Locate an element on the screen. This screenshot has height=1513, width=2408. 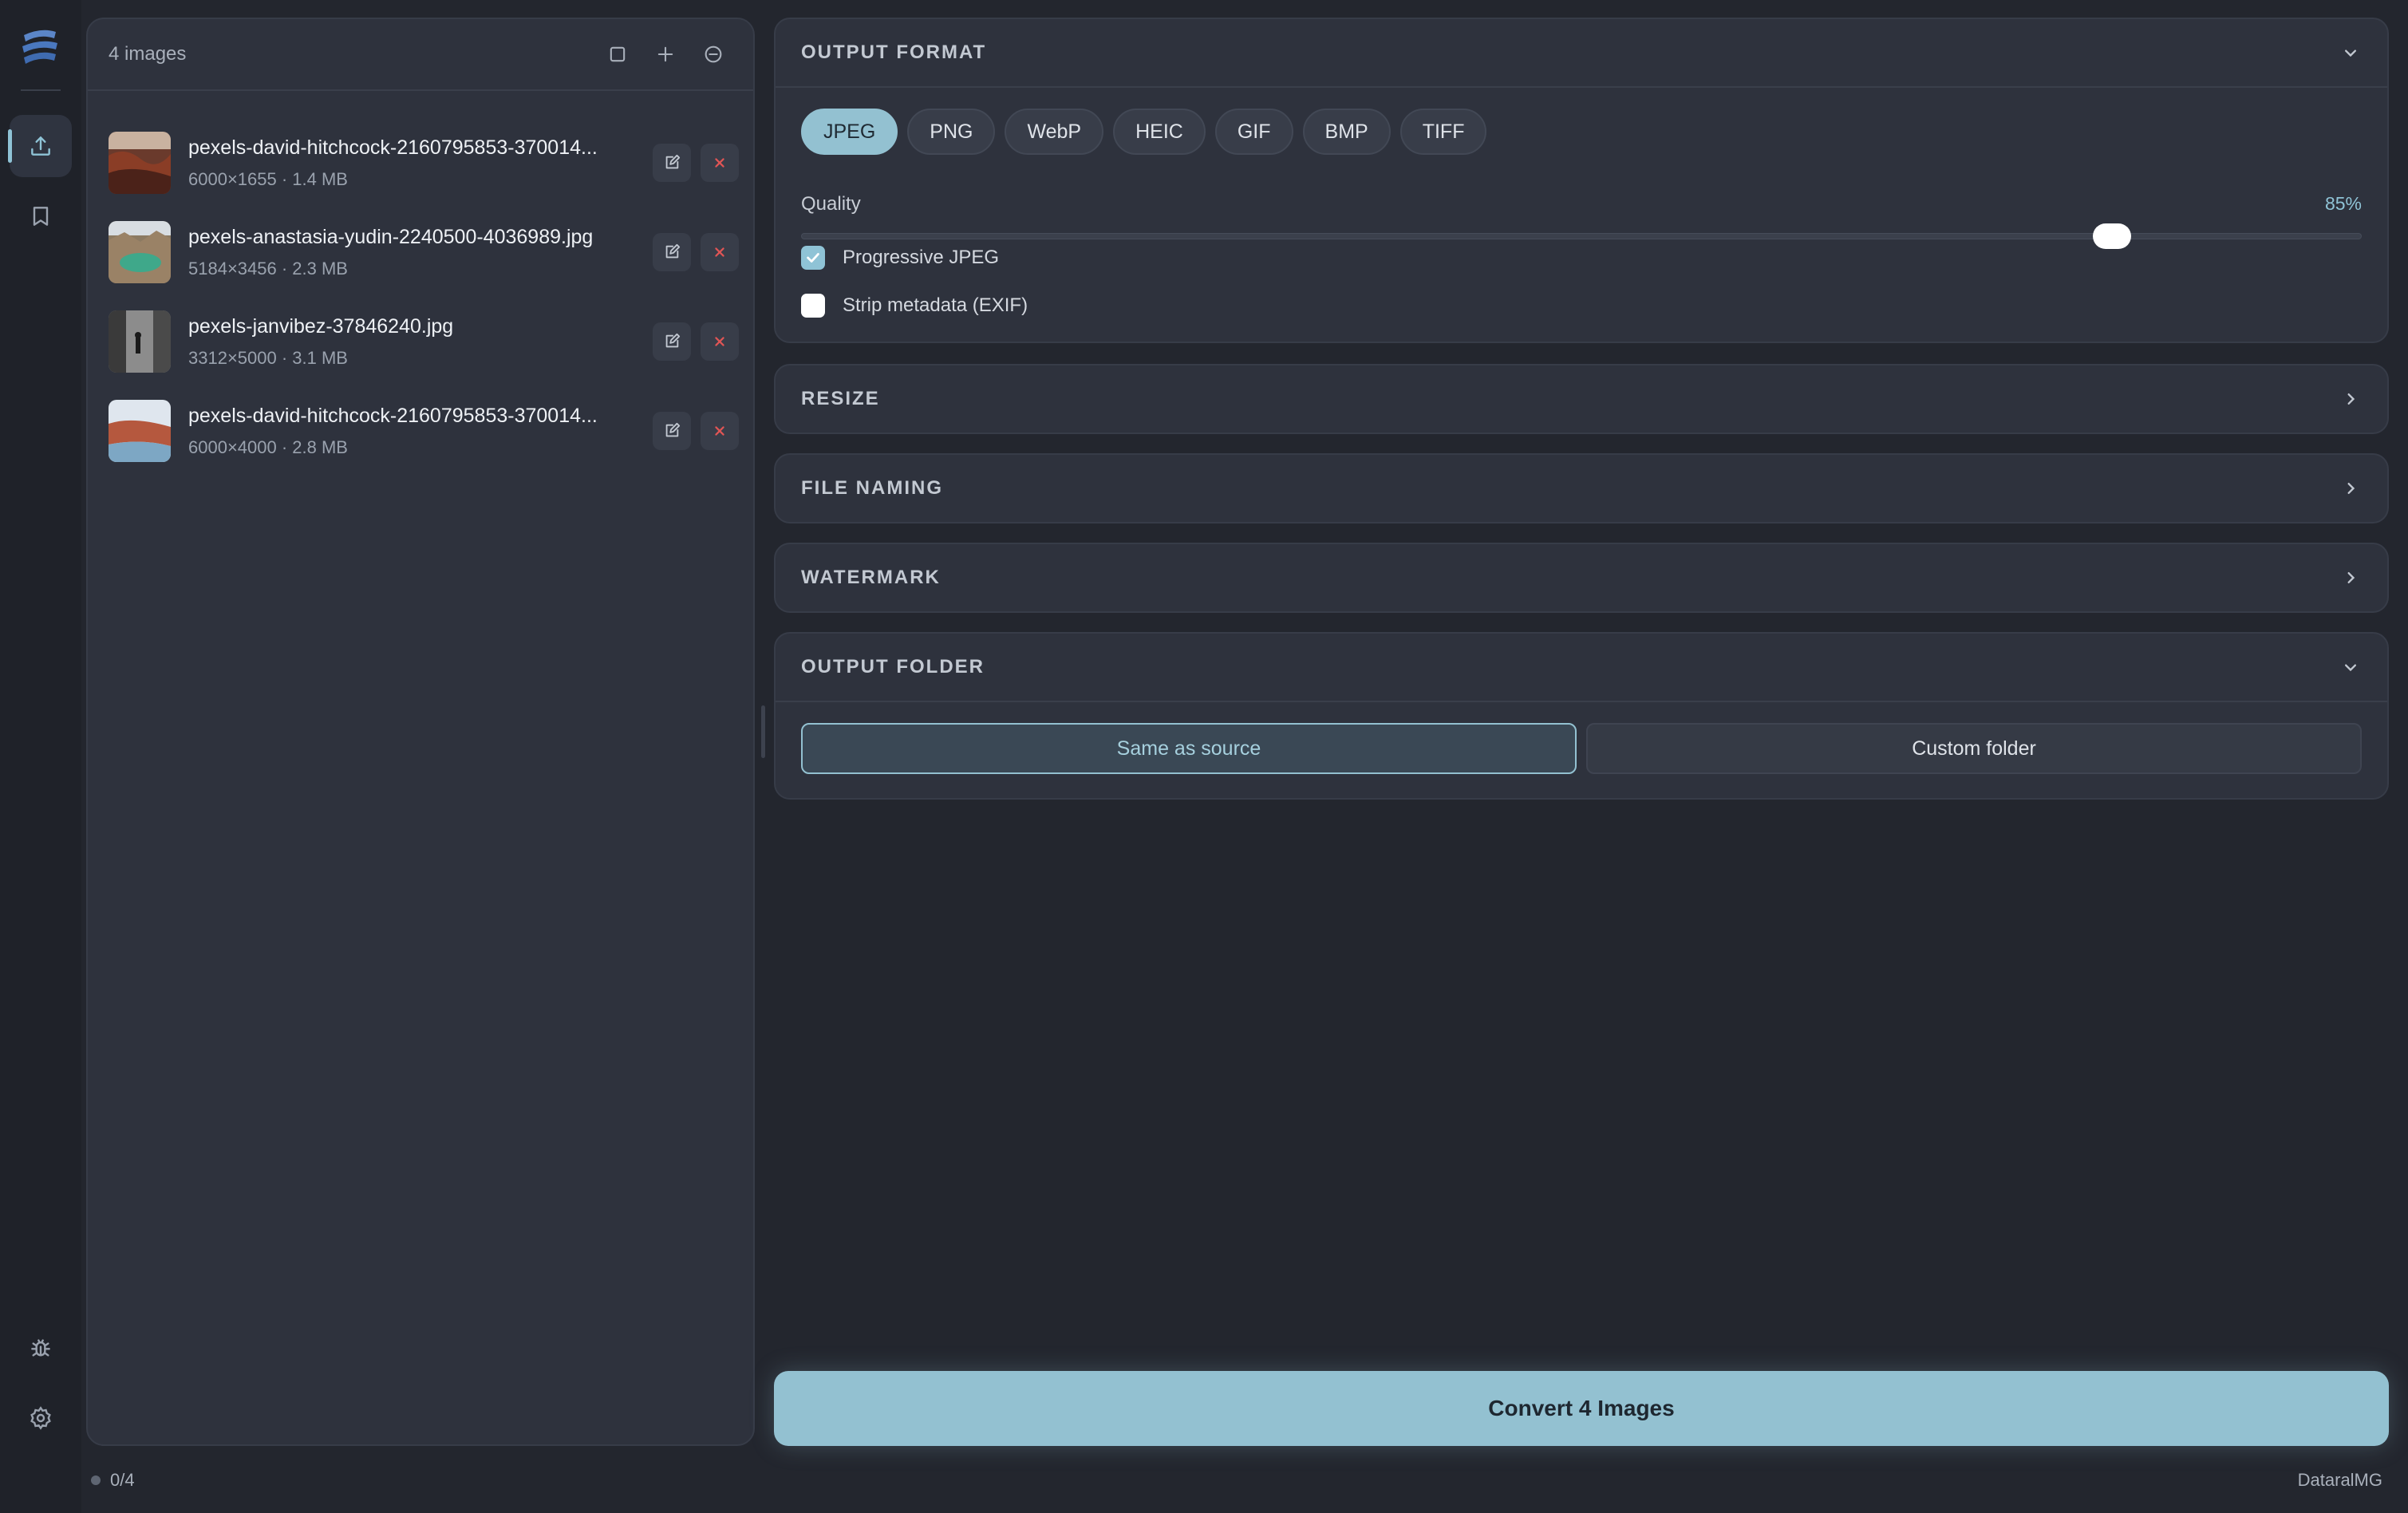
file-meta: 6000×4000 · 2.8 MB is located at coordinates (268, 447).